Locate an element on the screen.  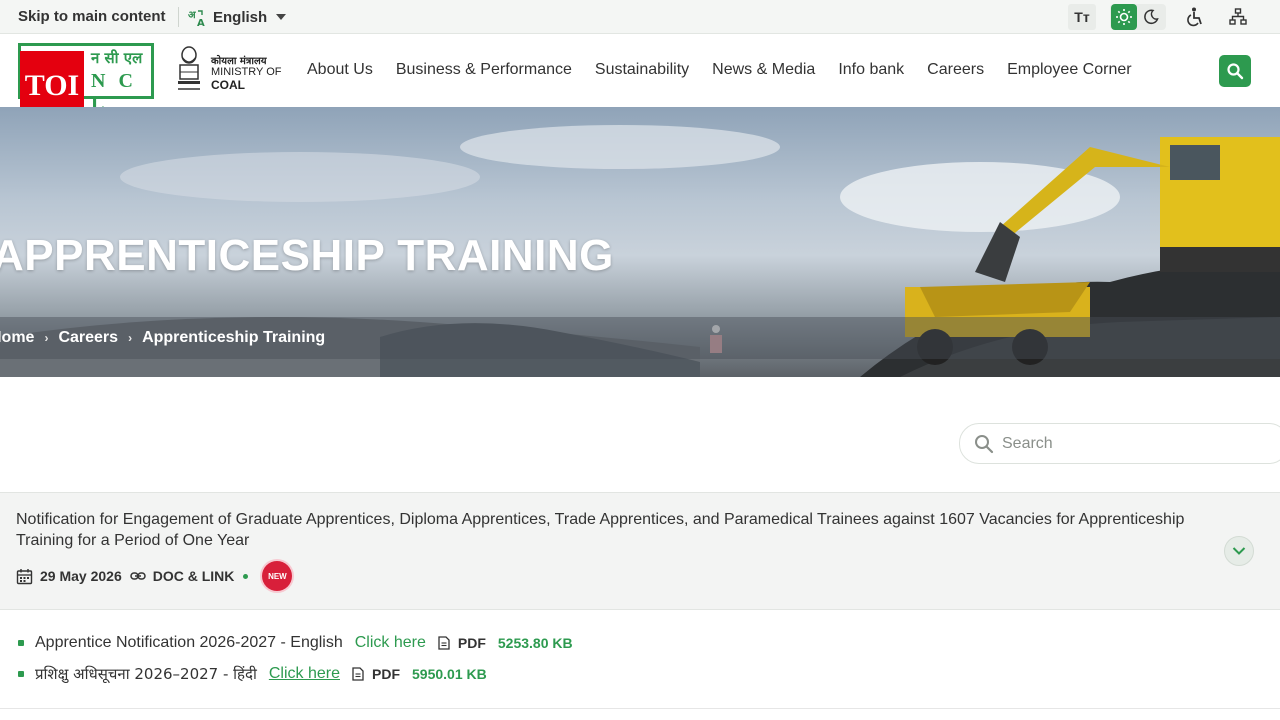
header-search-button is located at coordinates (1235, 71).